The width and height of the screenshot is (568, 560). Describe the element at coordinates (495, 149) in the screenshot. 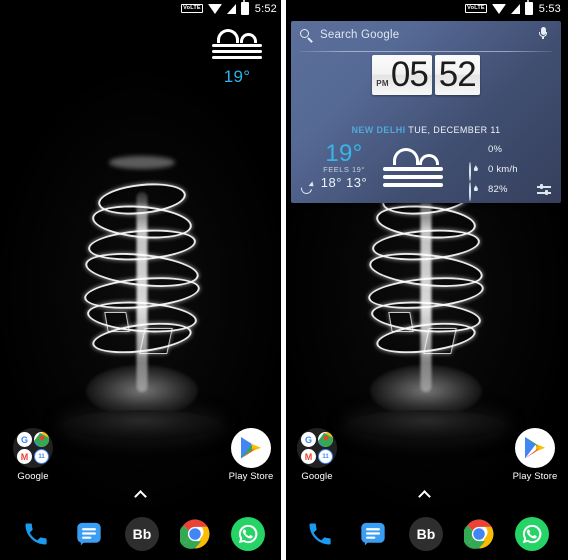

I see `stat-value: 0%` at that location.